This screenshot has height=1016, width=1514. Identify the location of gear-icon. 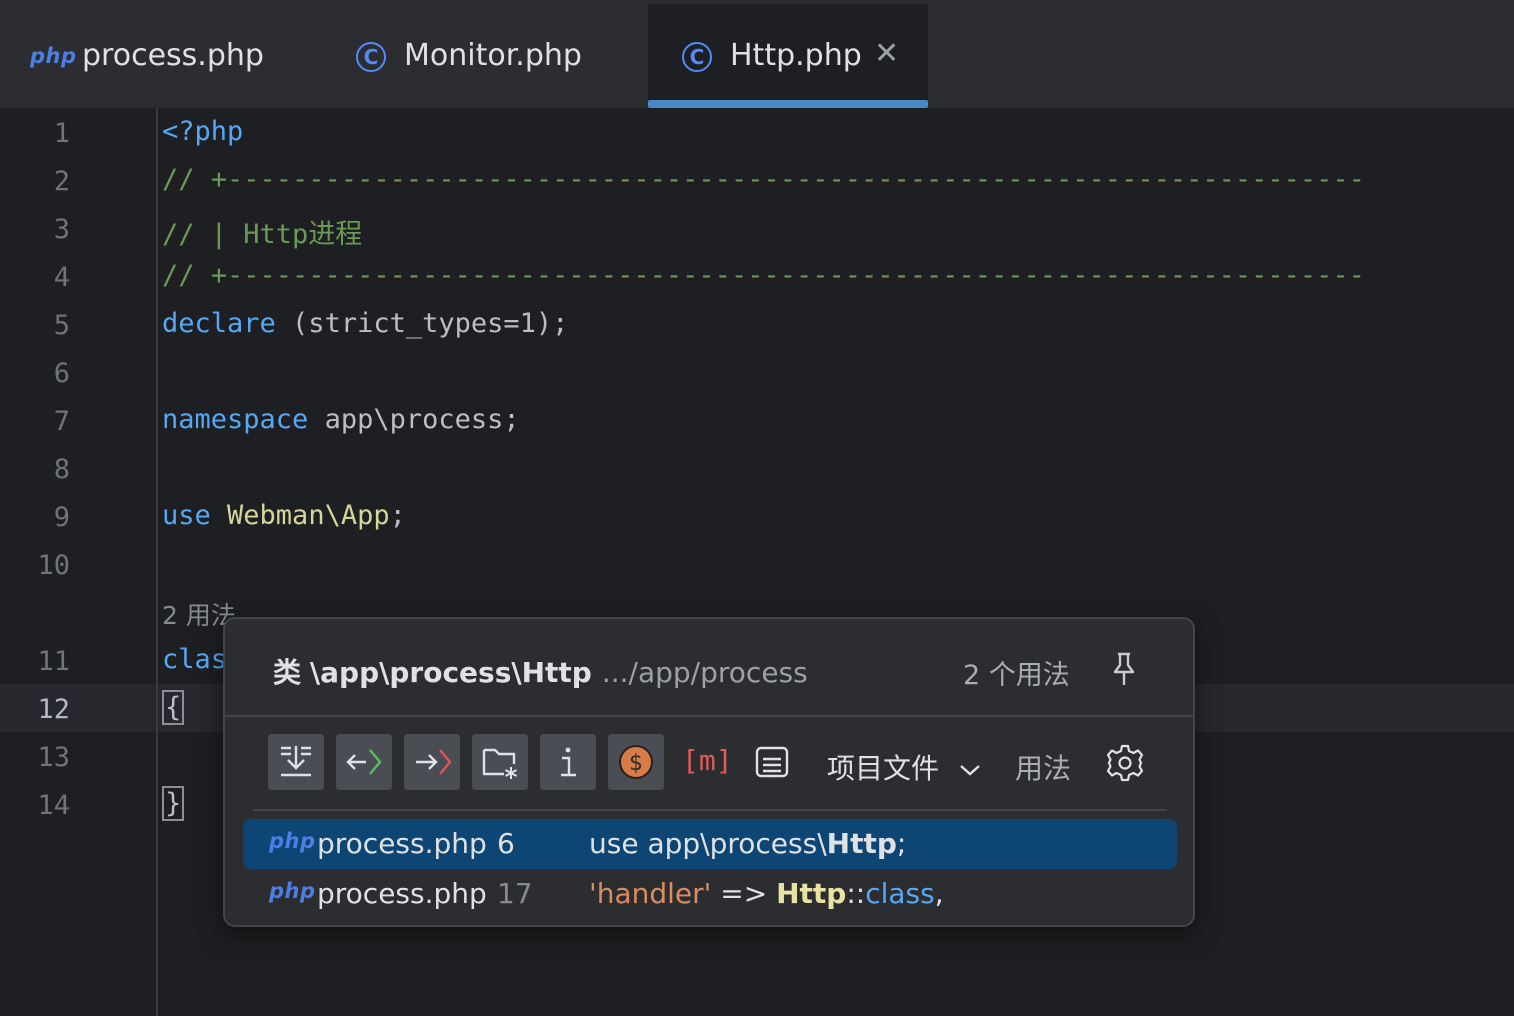
(1125, 763).